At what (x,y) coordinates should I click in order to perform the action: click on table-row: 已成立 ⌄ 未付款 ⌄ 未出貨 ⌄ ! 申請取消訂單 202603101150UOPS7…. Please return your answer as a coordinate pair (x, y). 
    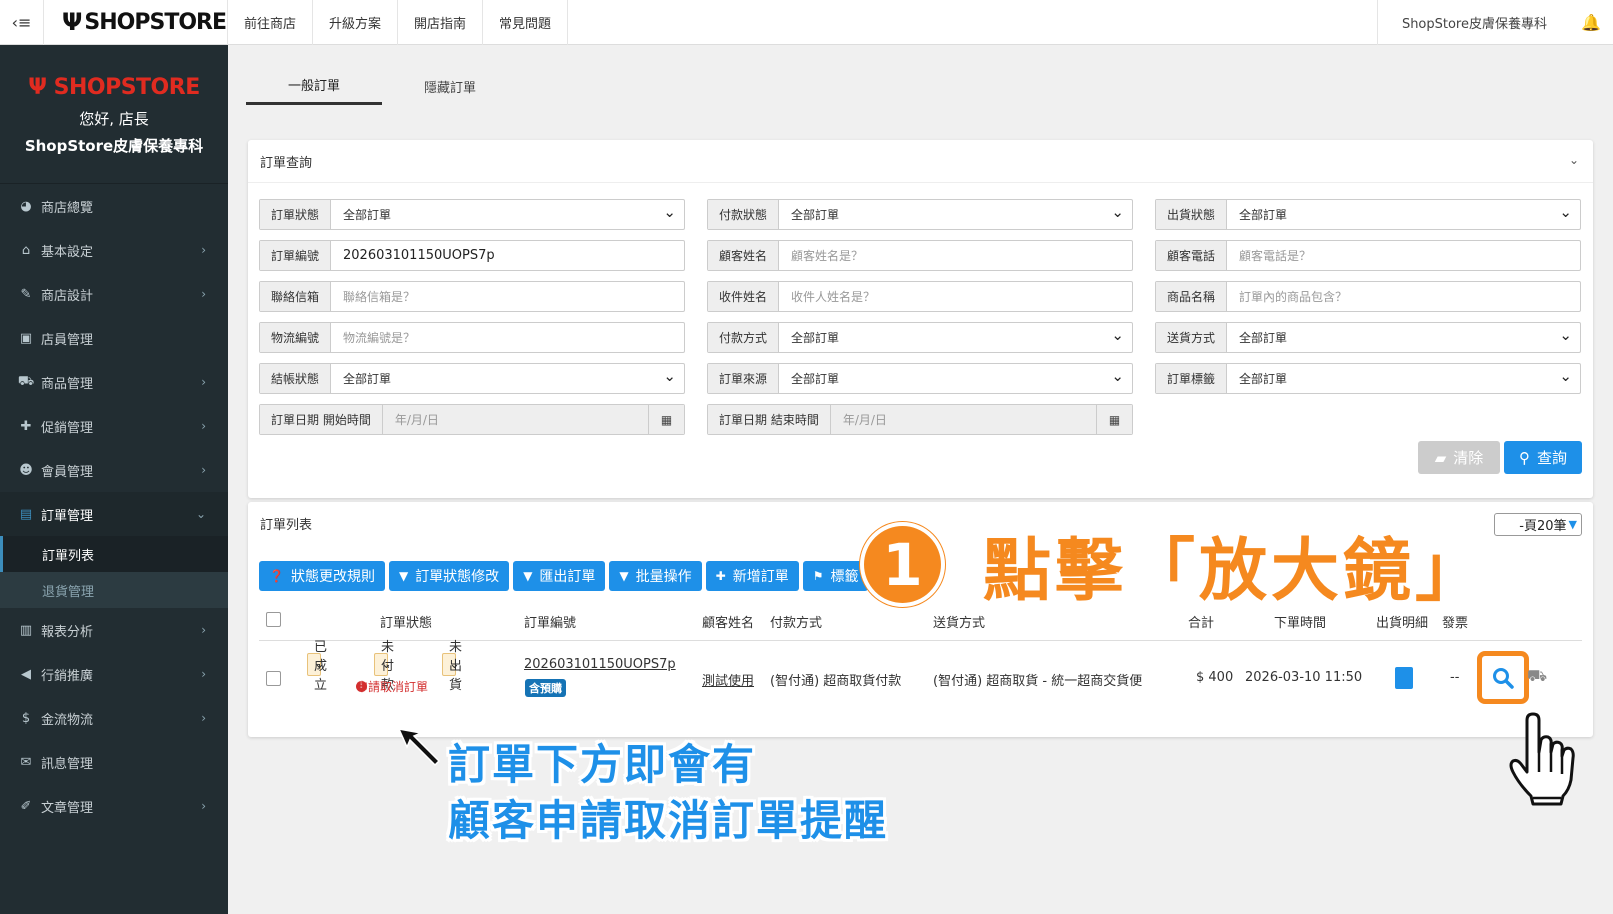
    Looking at the image, I should click on (920, 678).